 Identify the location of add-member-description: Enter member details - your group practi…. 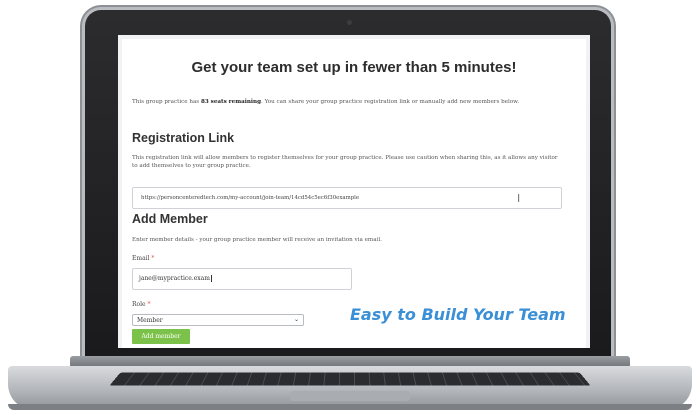
(257, 240).